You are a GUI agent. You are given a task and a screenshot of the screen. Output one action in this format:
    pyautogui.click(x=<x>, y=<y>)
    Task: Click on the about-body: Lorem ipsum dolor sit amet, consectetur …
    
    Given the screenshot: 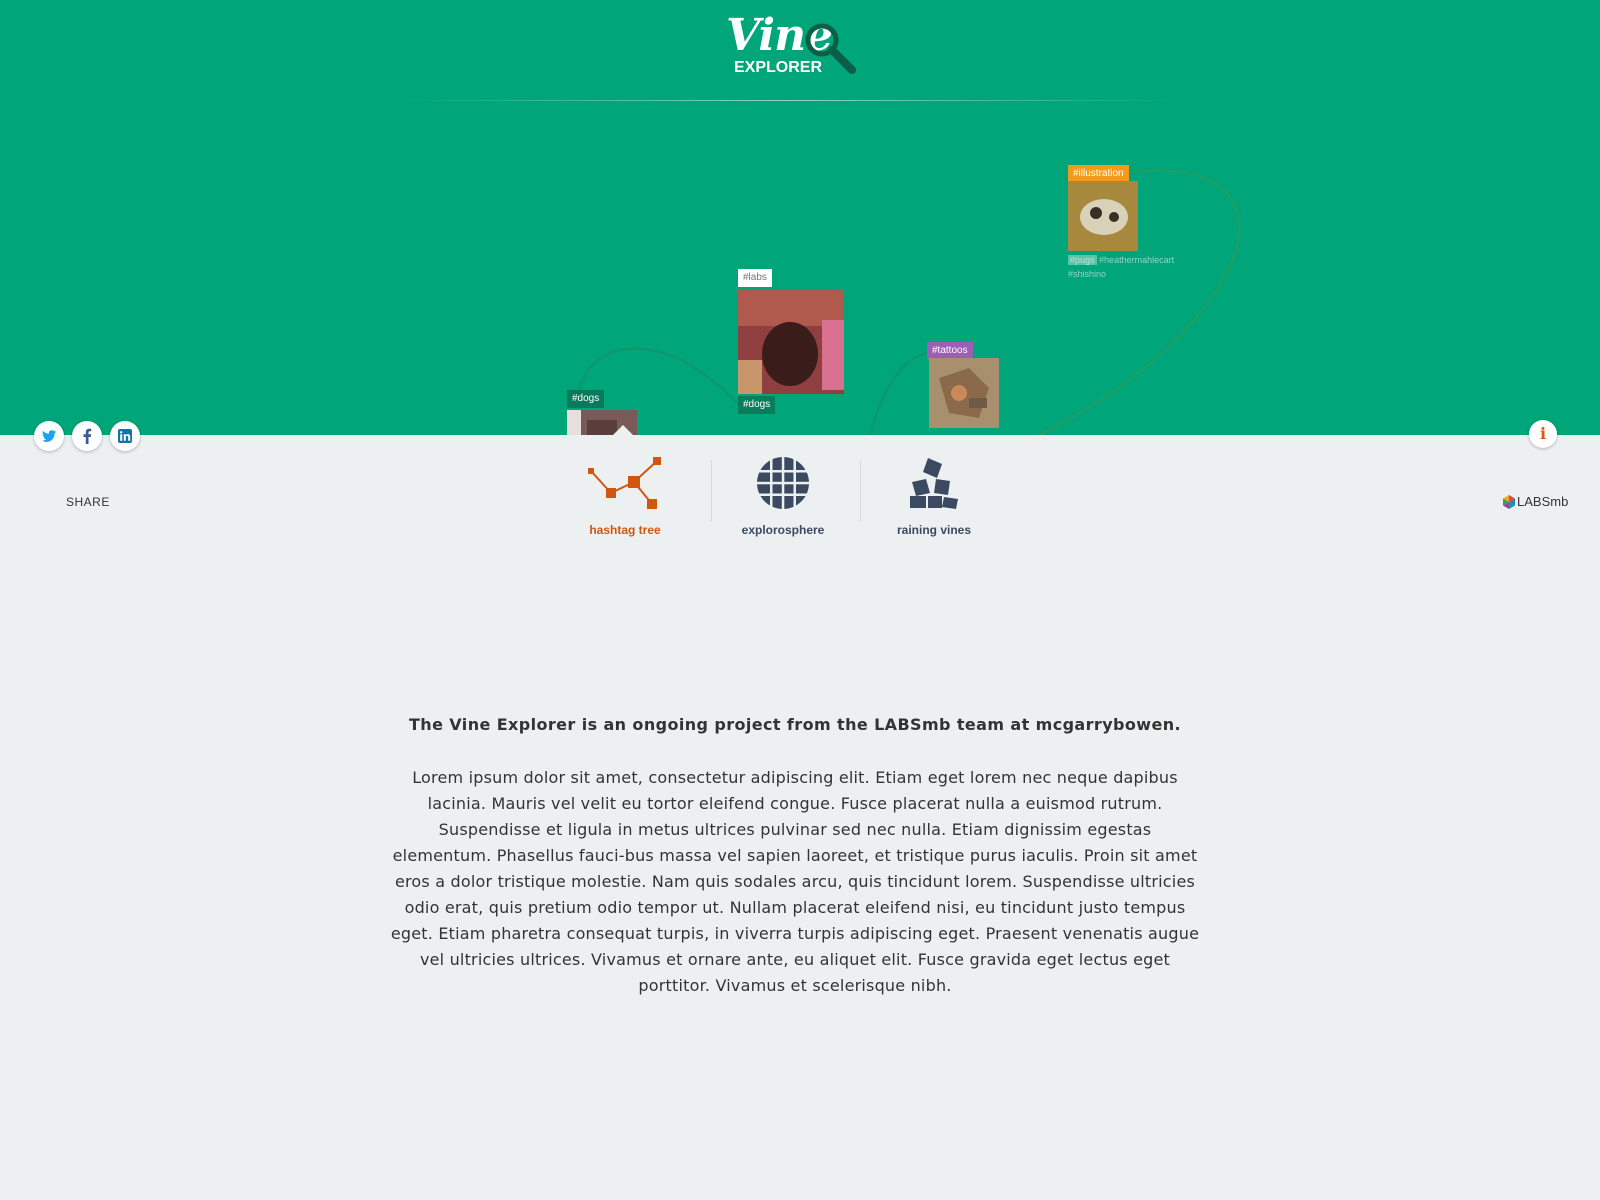 What is the action you would take?
    pyautogui.click(x=795, y=881)
    